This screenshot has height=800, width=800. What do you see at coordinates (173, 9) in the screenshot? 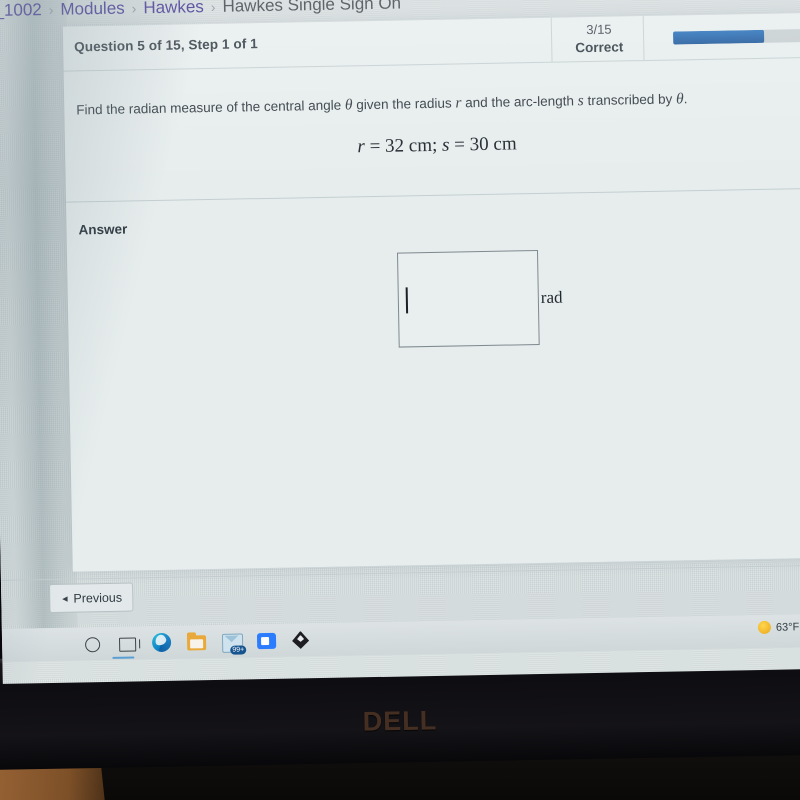
I see `breadcrumb-item-hawkes: Hawkes` at bounding box center [173, 9].